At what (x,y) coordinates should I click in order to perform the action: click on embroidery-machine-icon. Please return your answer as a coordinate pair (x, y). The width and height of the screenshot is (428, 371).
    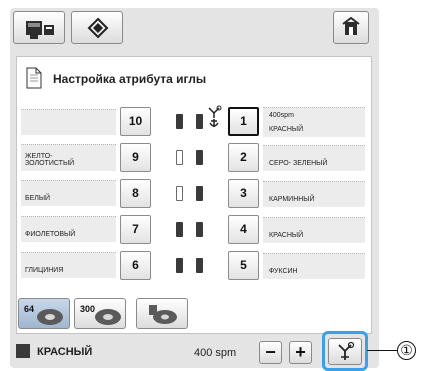
    Looking at the image, I should click on (40, 30).